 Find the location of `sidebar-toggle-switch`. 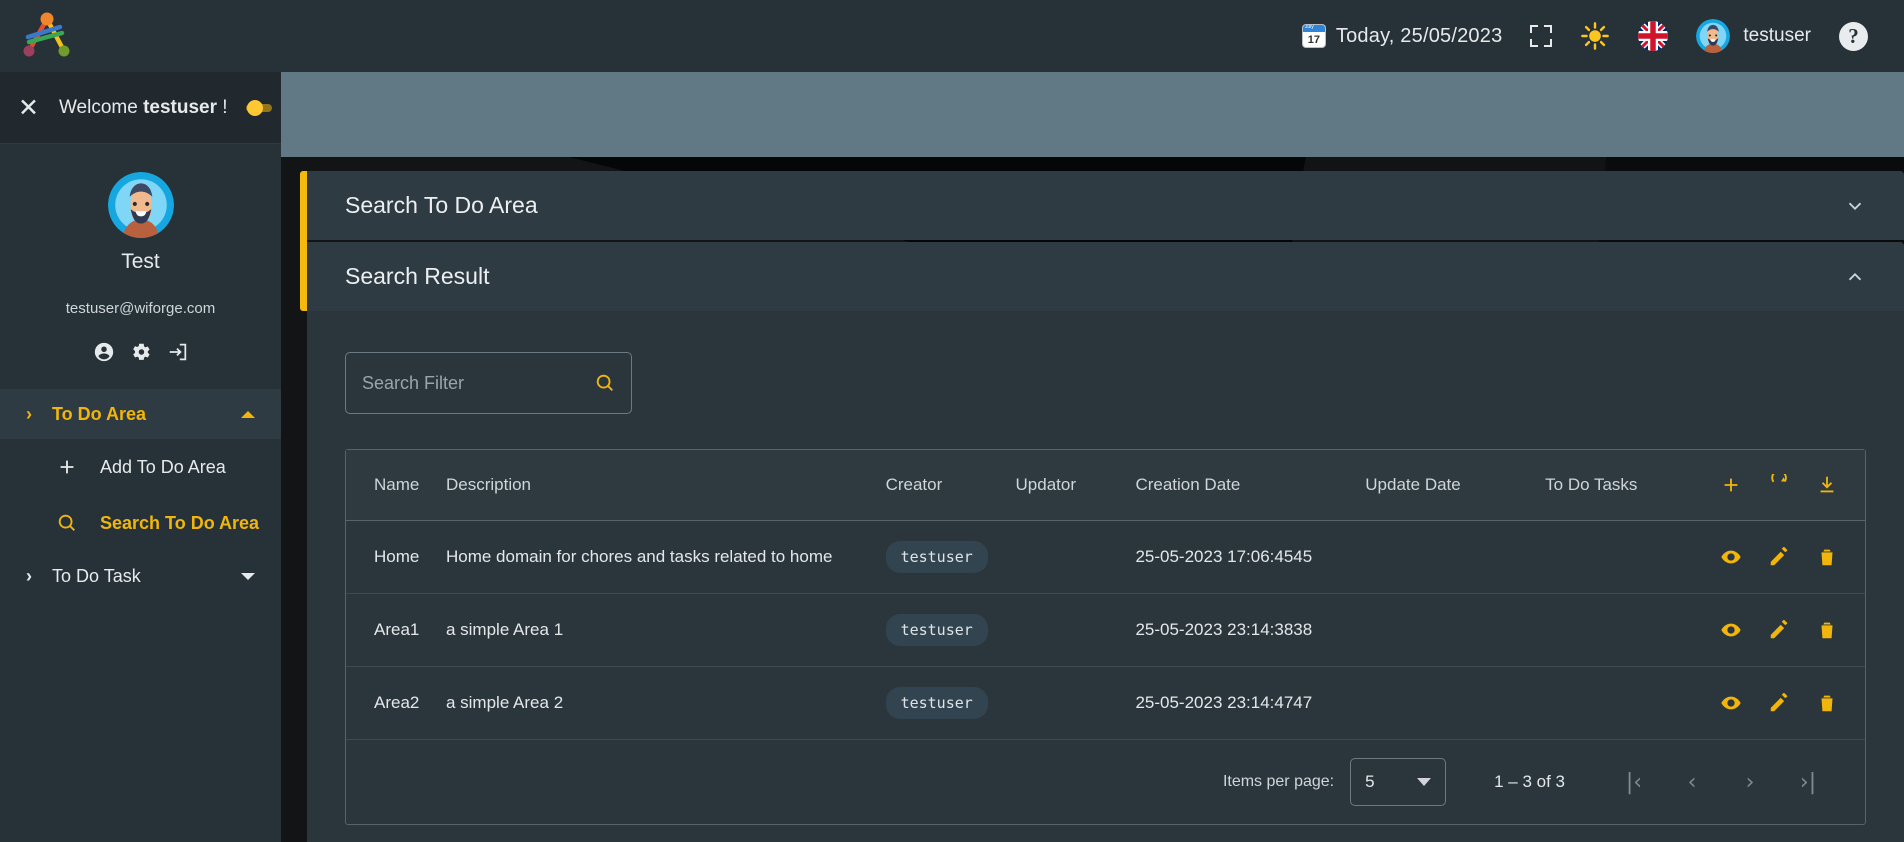

sidebar-toggle-switch is located at coordinates (258, 108).